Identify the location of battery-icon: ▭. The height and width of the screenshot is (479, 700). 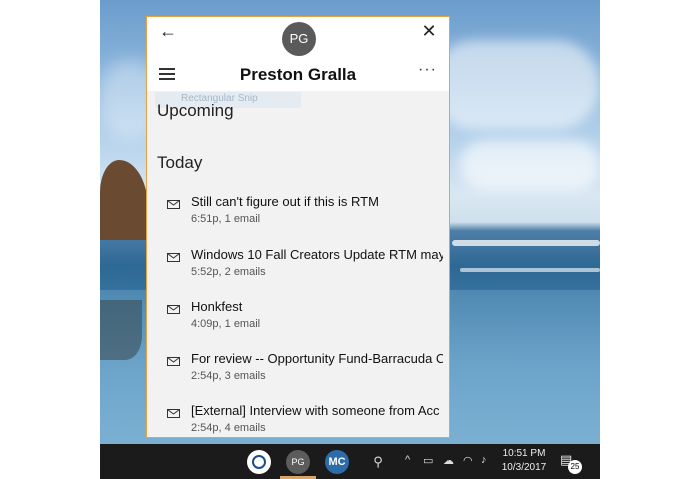
(428, 460).